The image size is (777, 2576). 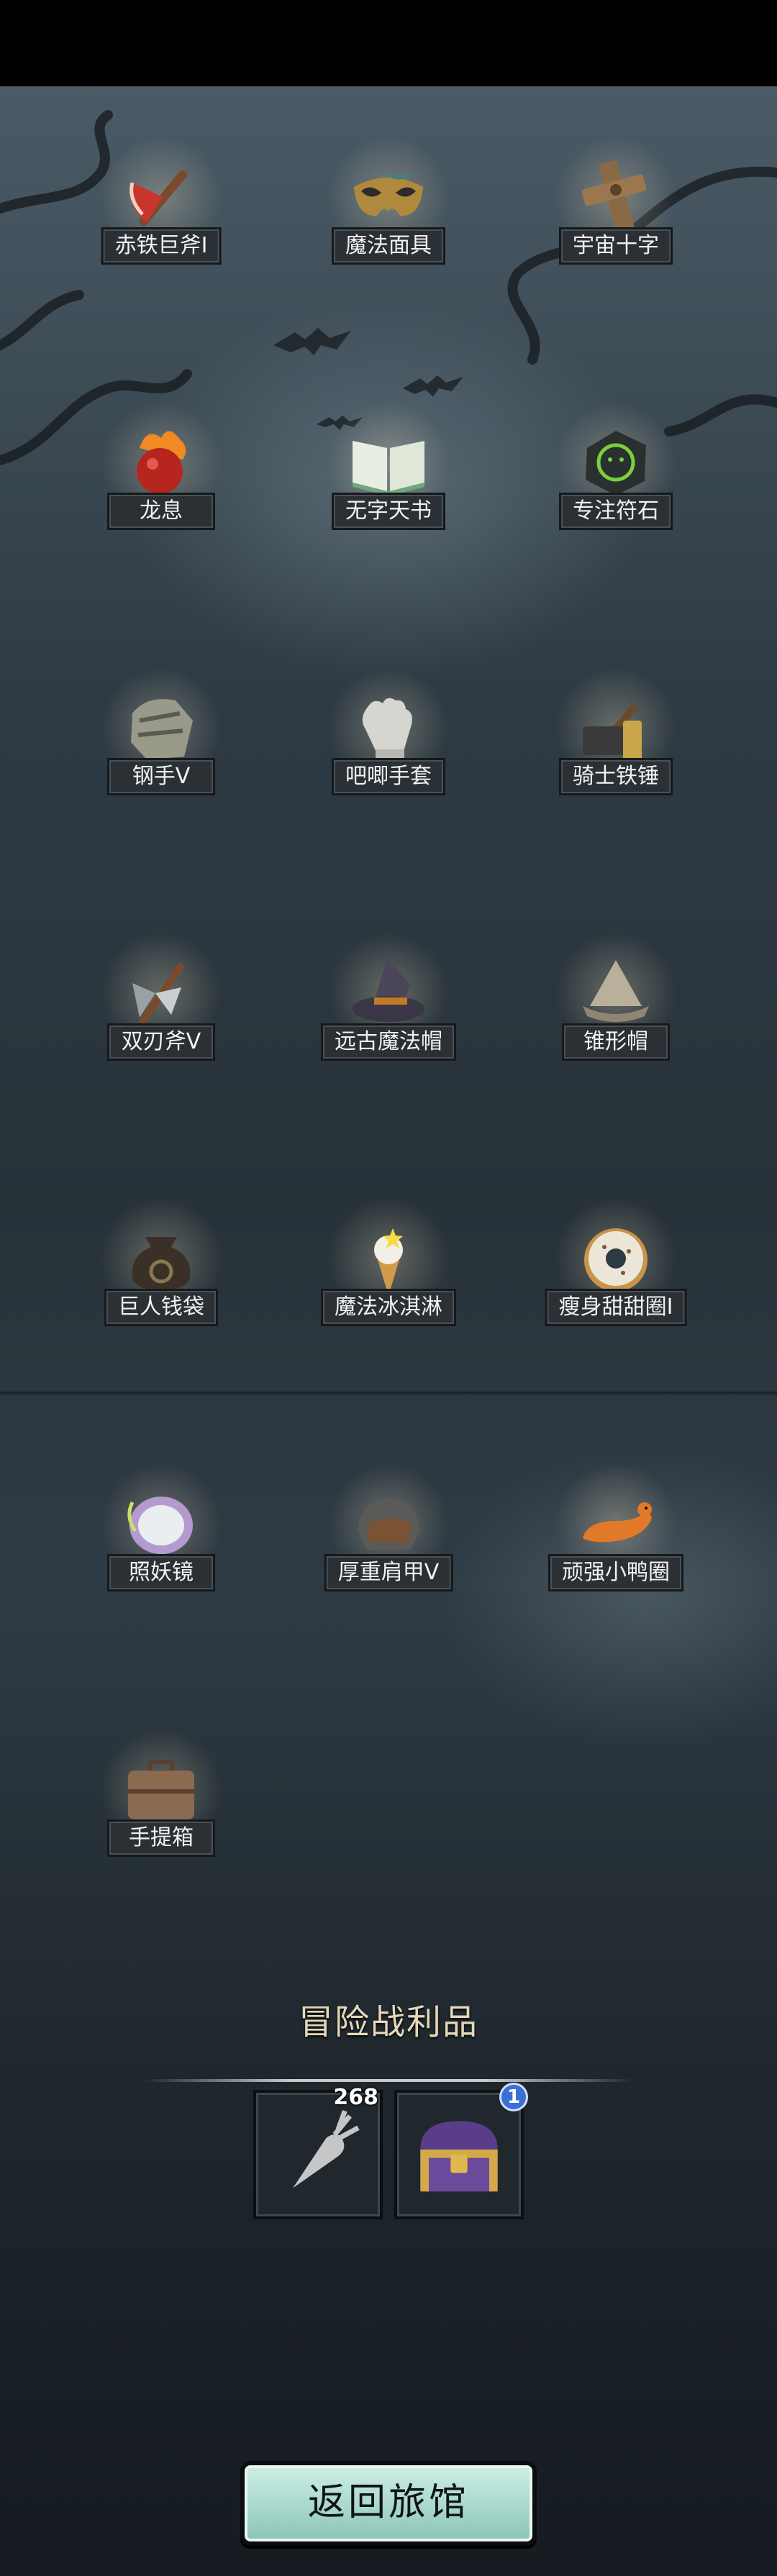 What do you see at coordinates (616, 204) in the screenshot?
I see `item-cell: 宇宙十字` at bounding box center [616, 204].